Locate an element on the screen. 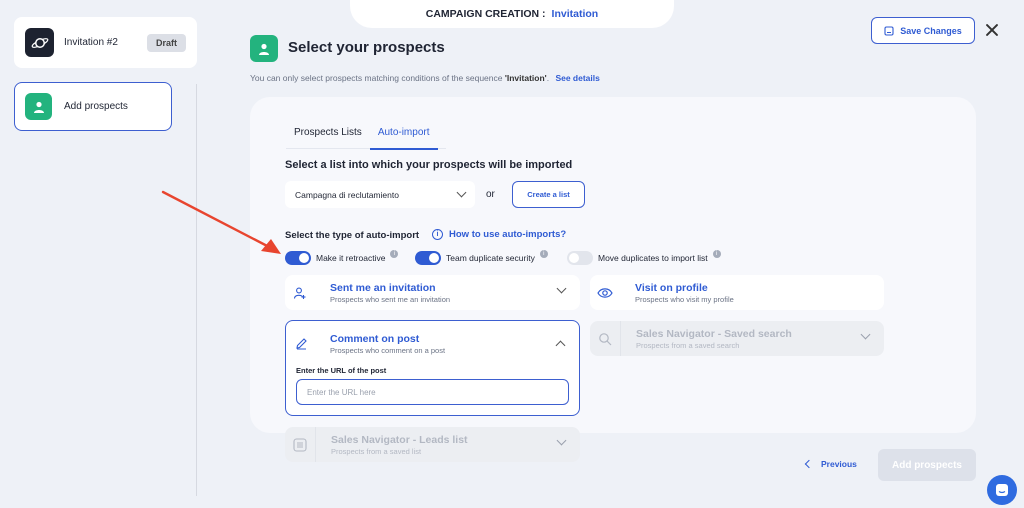 Image resolution: width=1024 pixels, height=508 pixels. chevron-left-icon is located at coordinates (809, 464).